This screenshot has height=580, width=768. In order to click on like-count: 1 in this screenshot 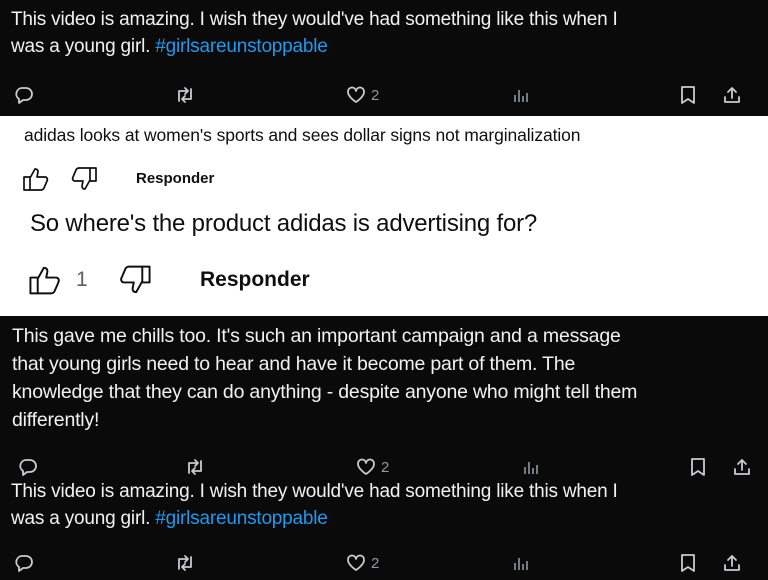, I will do `click(82, 279)`.